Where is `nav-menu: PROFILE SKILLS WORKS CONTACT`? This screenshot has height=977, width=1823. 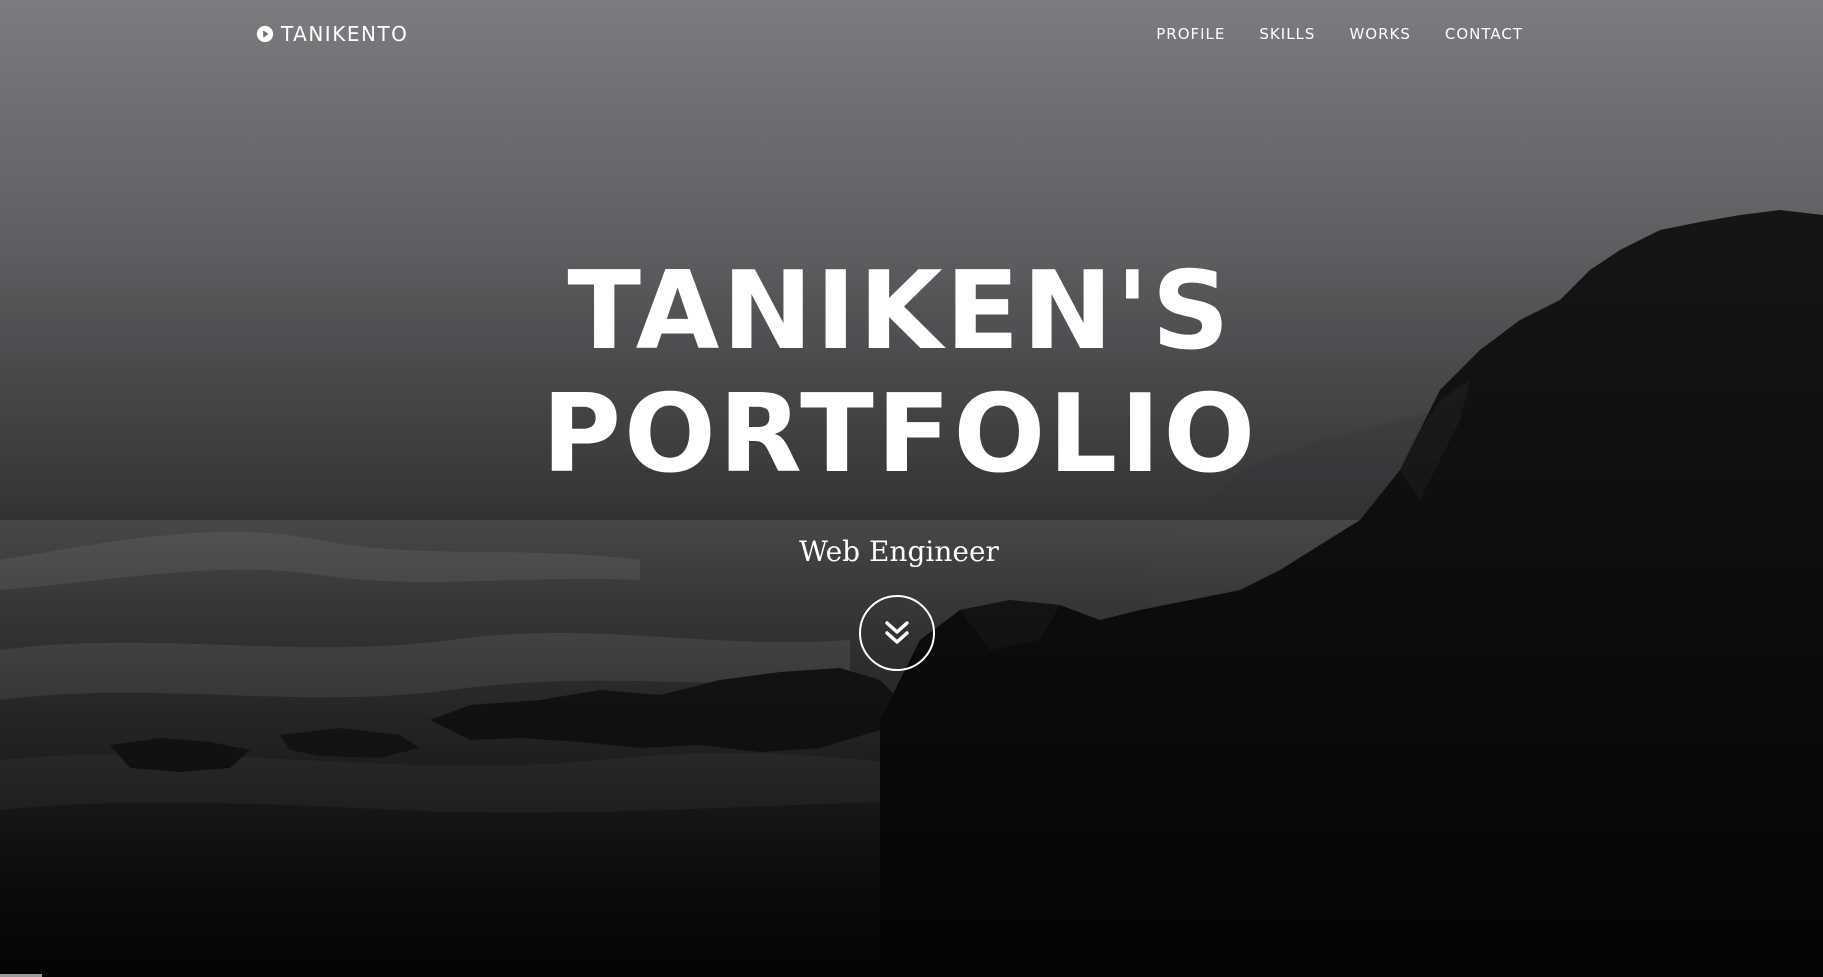
nav-menu: PROFILE SKILLS WORKS CONTACT is located at coordinates (1339, 34).